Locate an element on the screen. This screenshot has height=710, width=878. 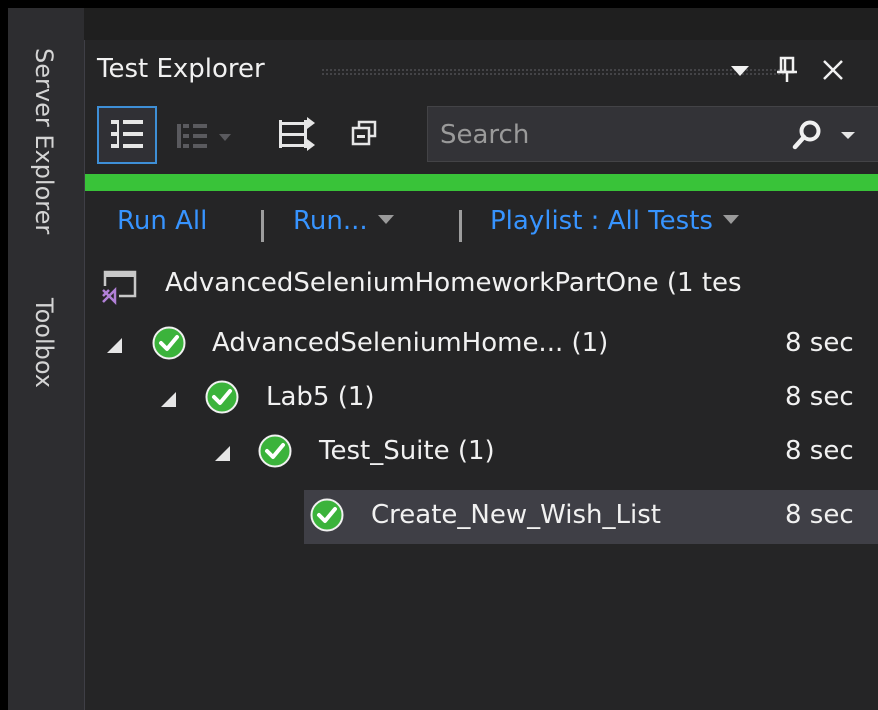
tree-node-label: Test_Suite (1) is located at coordinates (407, 451).